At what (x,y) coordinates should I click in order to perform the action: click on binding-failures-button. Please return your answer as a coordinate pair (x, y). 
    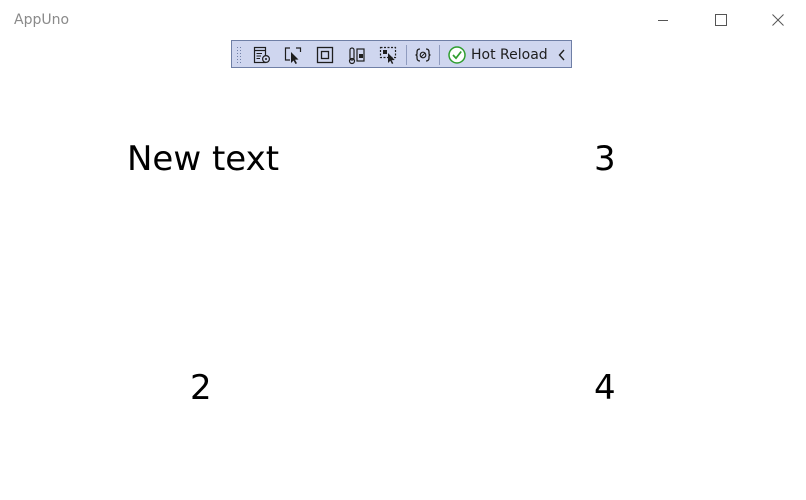
    Looking at the image, I should click on (423, 55).